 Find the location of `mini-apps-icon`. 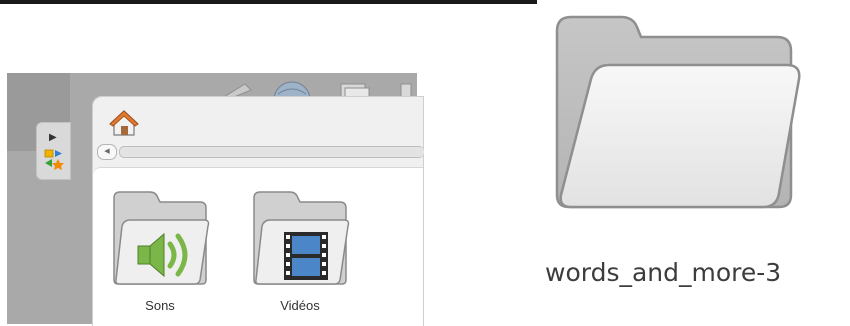

mini-apps-icon is located at coordinates (54, 159).